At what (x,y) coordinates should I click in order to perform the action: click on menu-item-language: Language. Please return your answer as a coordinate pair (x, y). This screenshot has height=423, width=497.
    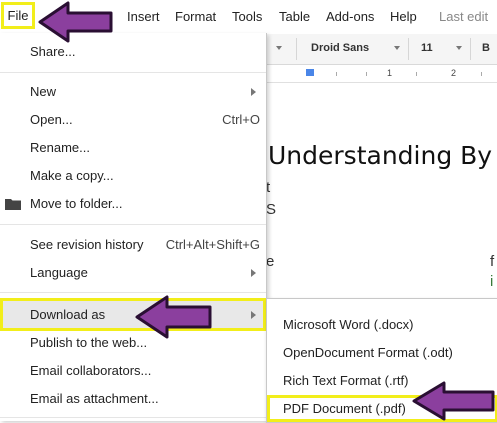
    Looking at the image, I should click on (133, 273).